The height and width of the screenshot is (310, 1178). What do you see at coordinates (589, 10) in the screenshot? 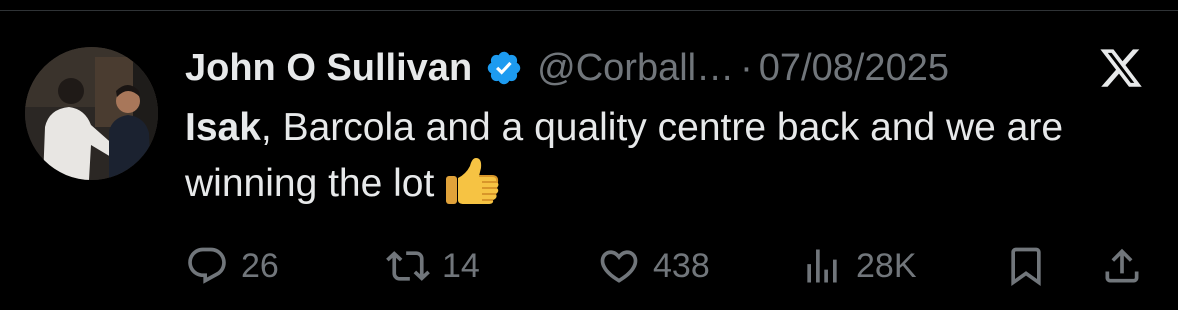
I see `top-divider` at bounding box center [589, 10].